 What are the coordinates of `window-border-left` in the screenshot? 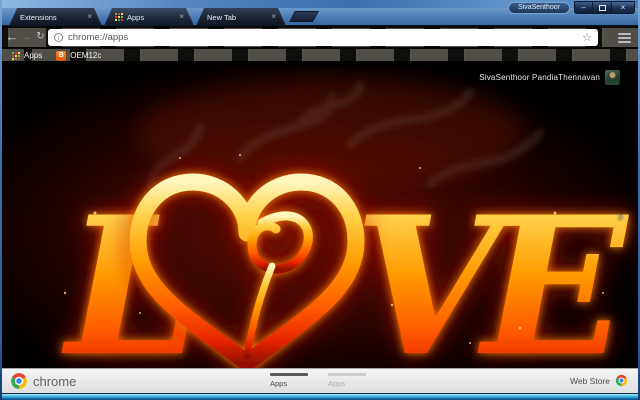 It's located at (1, 200).